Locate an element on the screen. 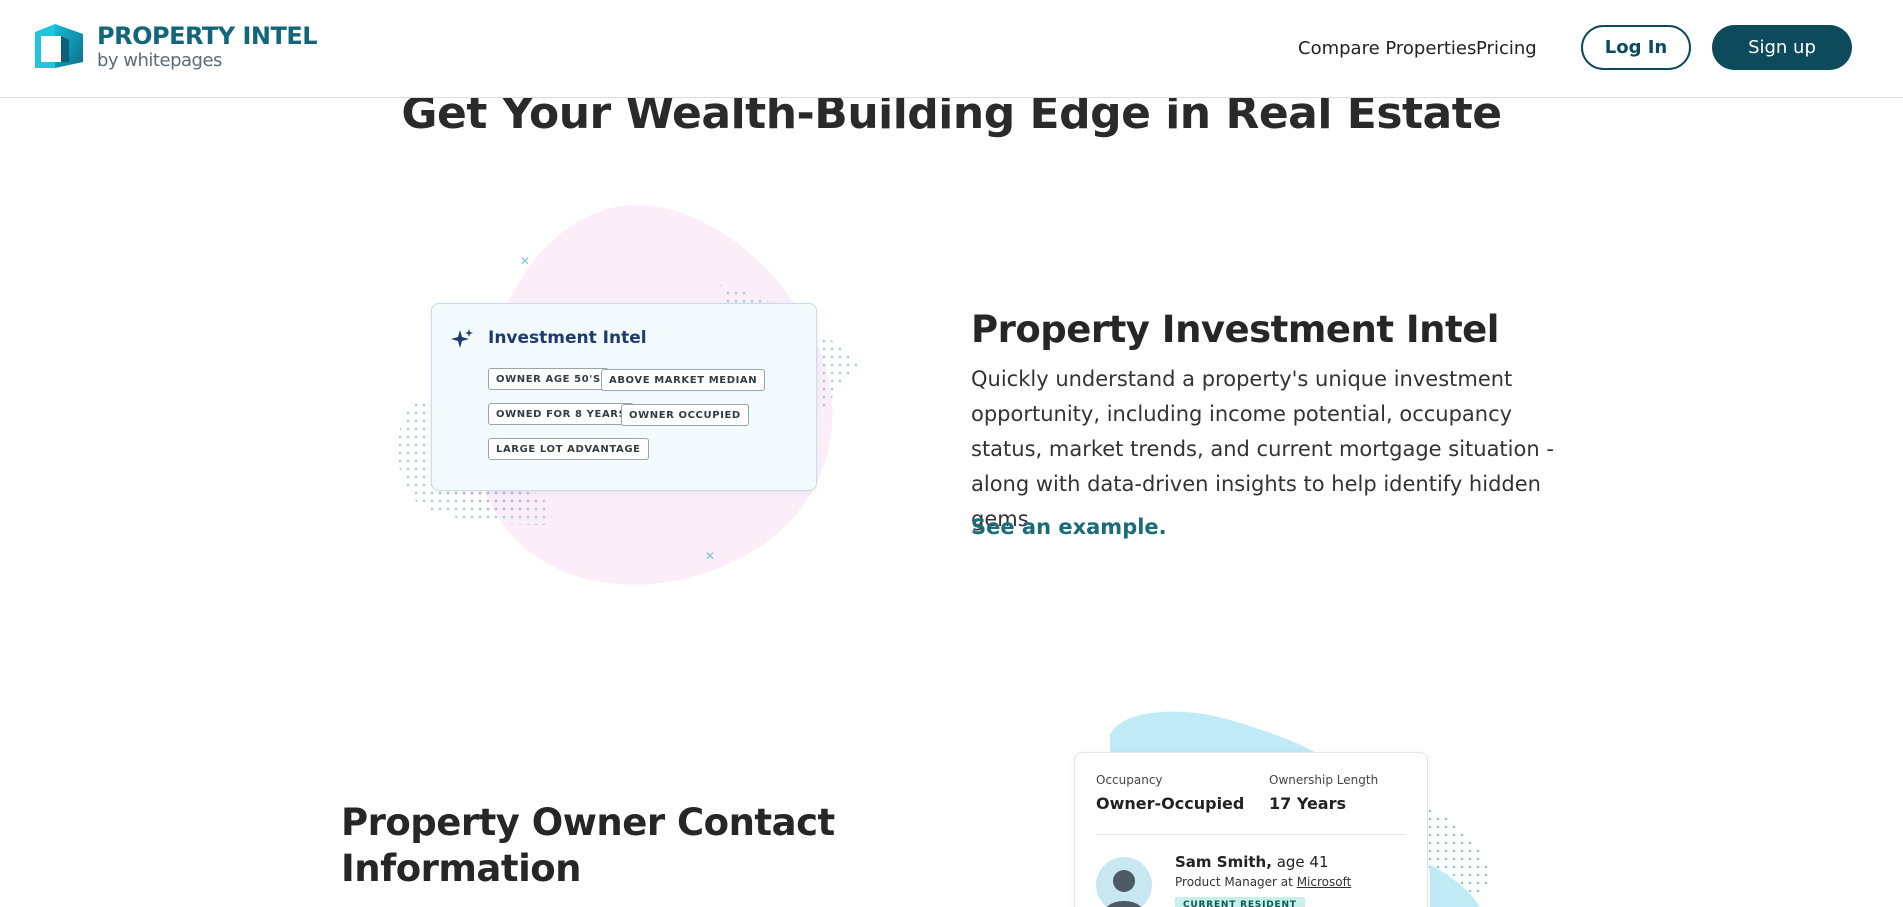  tag-owner-occupied: OWNER OCCUPIED is located at coordinates (685, 415).